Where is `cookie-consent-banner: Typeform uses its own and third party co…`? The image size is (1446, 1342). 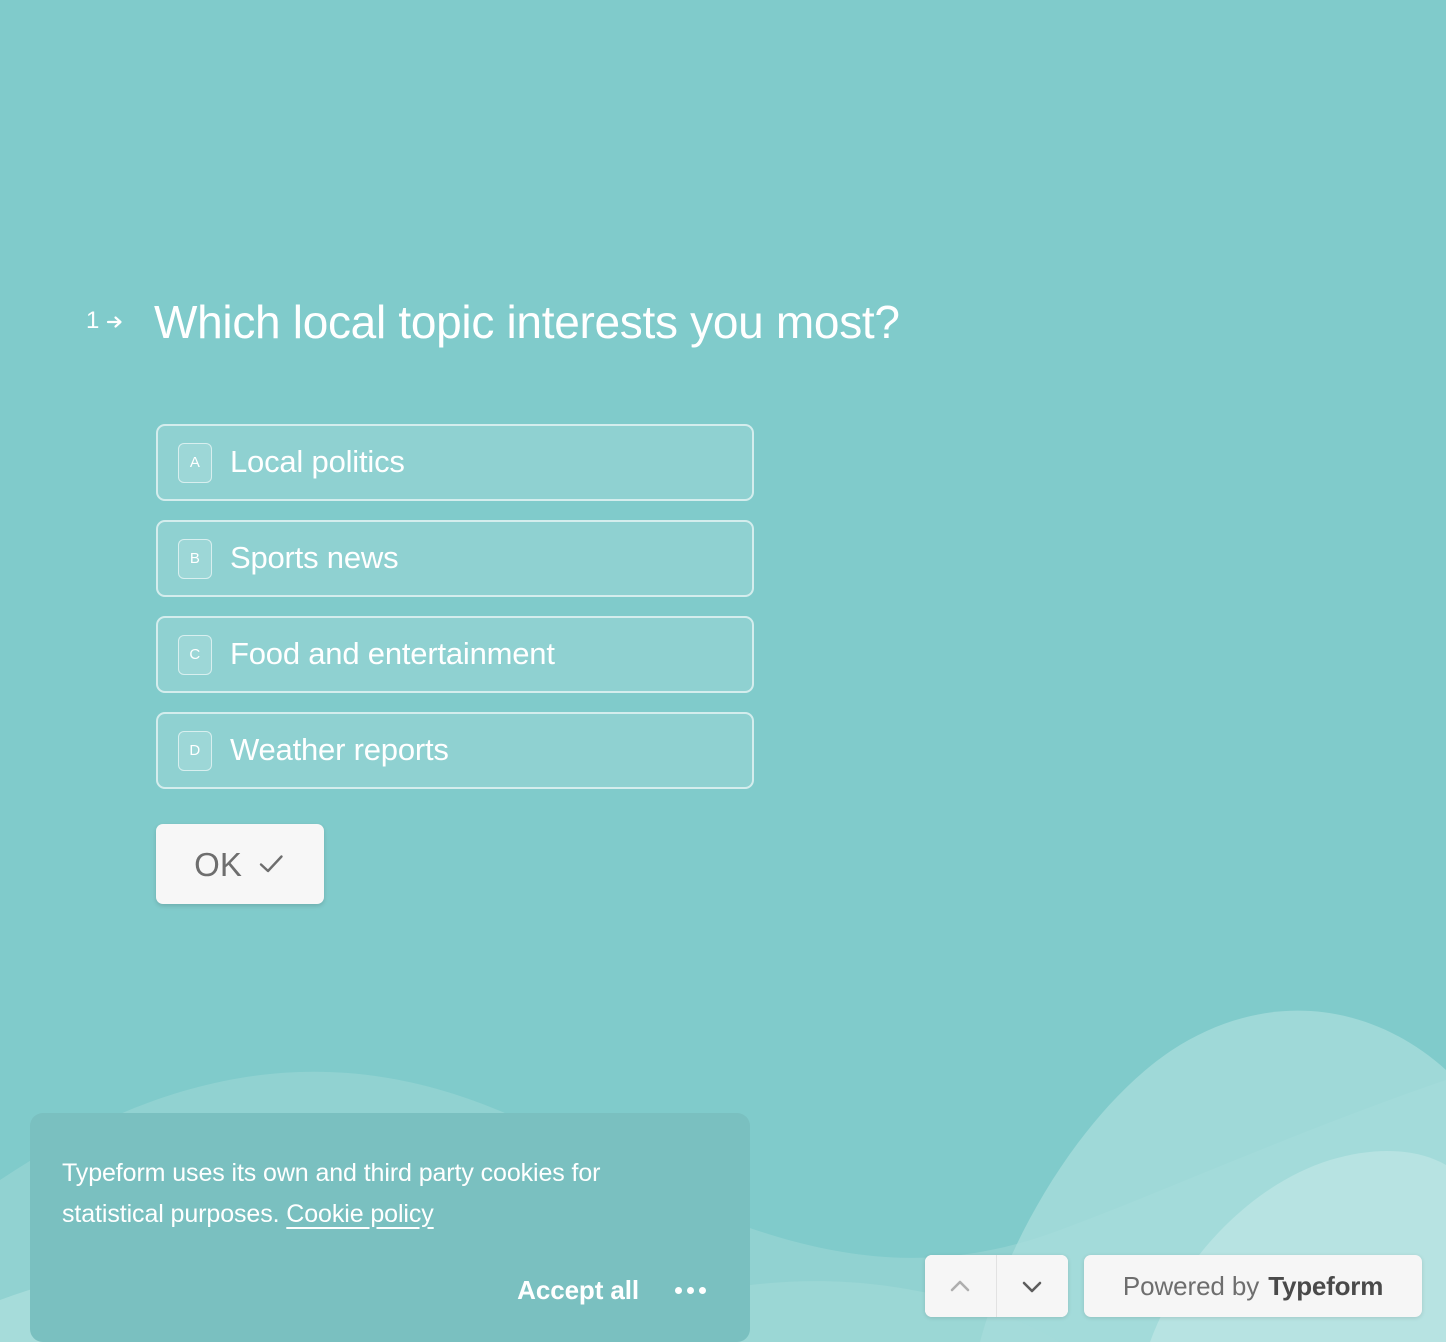
cookie-consent-banner: Typeform uses its own and third party co… is located at coordinates (390, 1227).